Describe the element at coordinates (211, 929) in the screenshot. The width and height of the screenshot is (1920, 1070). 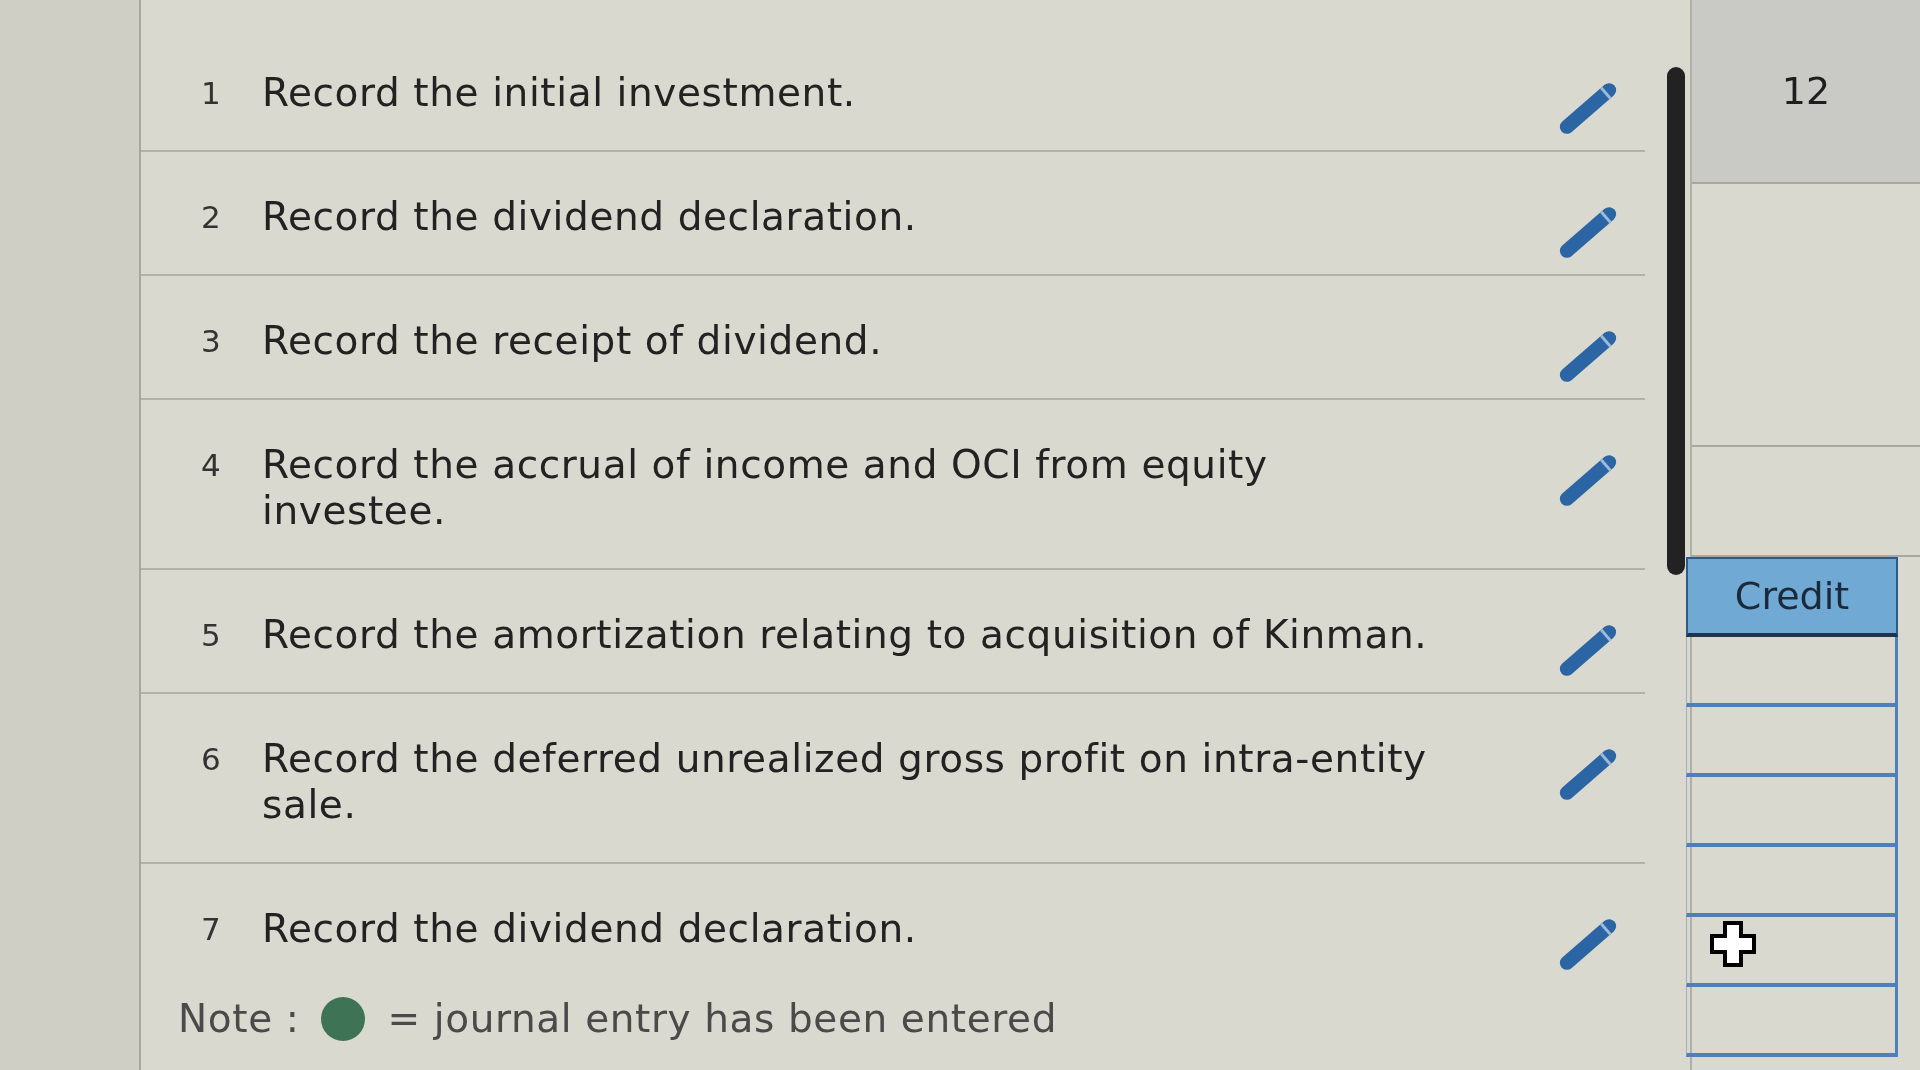
I see `entry-number: 7` at that location.